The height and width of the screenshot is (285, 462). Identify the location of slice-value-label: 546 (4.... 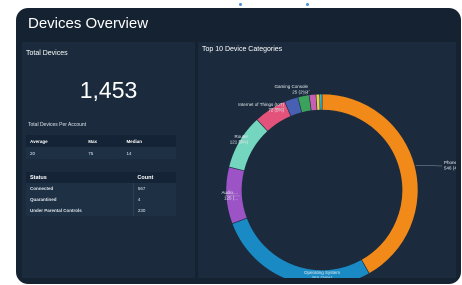
(450, 168).